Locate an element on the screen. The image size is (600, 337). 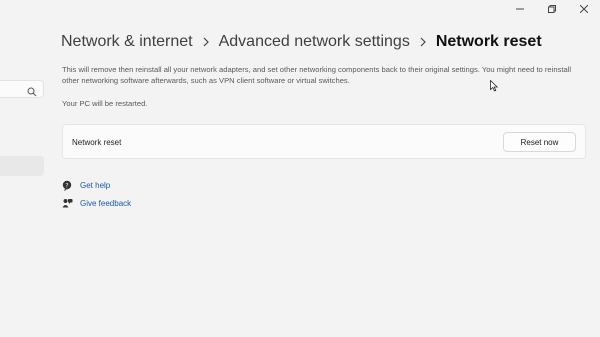
sidebar-item-selected is located at coordinates (22, 166).